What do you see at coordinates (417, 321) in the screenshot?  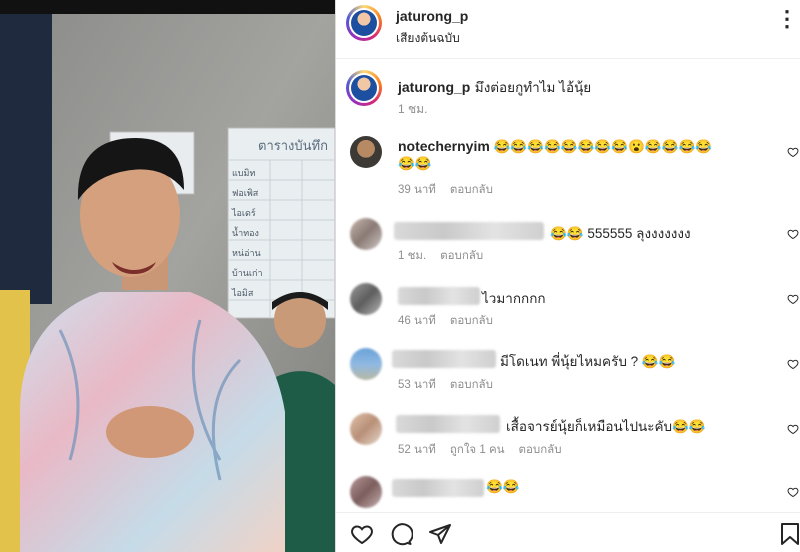 I see `comment-time: 46 นาที` at bounding box center [417, 321].